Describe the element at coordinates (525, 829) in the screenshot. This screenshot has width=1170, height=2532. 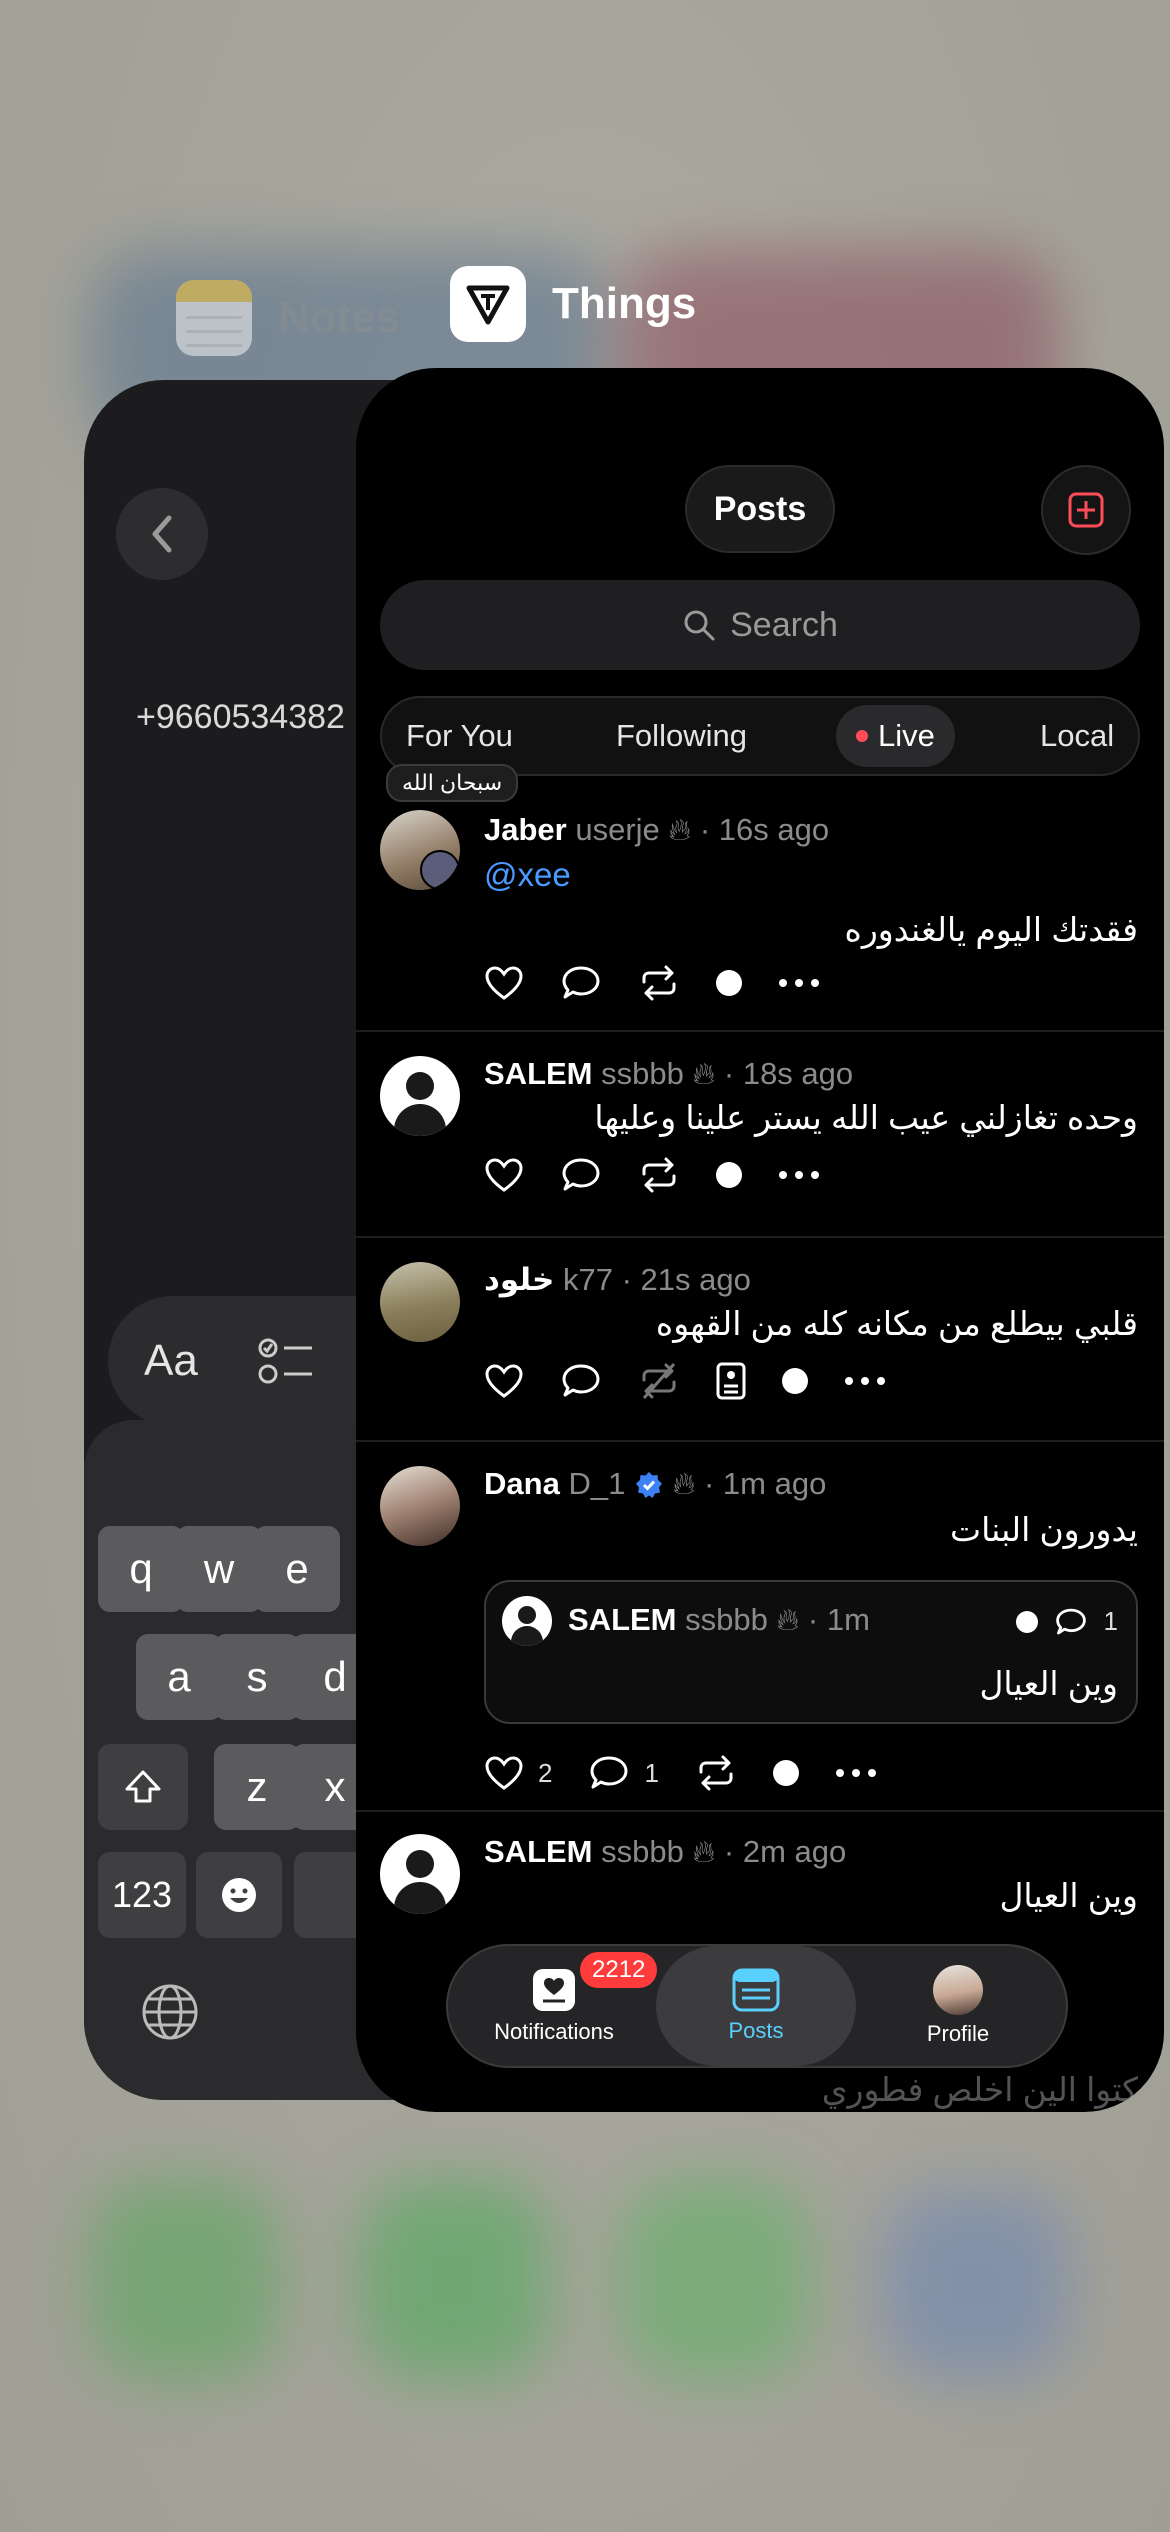
I see `author-name: Jaber` at that location.